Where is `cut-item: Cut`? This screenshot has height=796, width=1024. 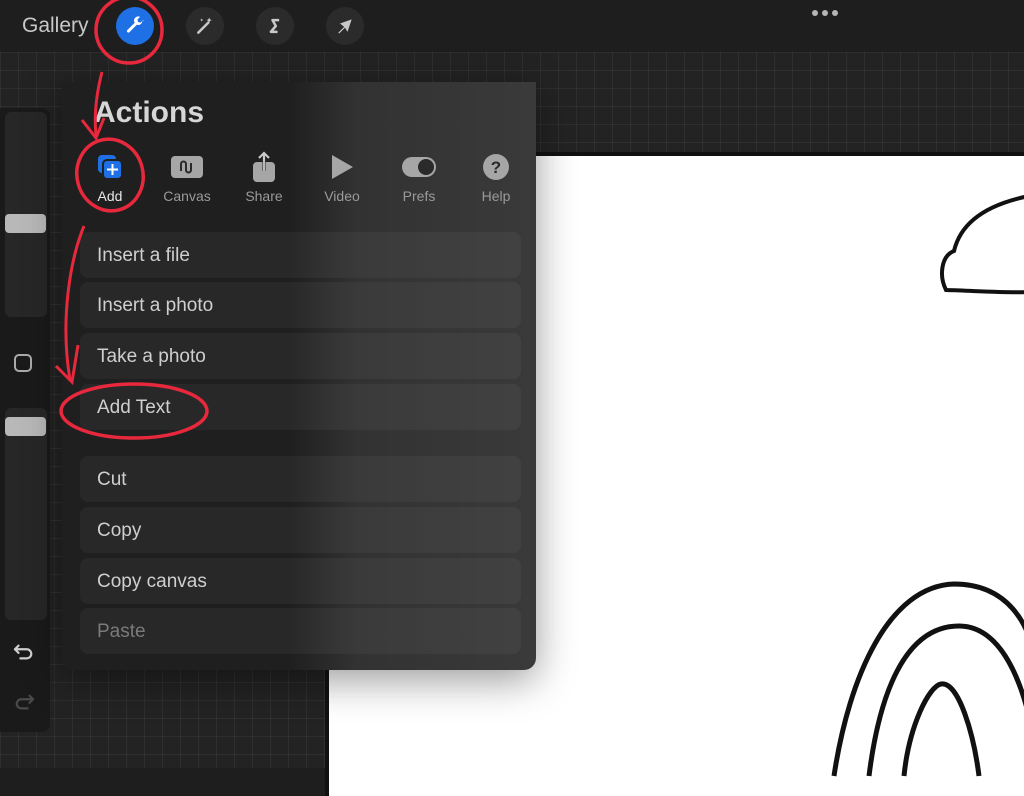 cut-item: Cut is located at coordinates (300, 479).